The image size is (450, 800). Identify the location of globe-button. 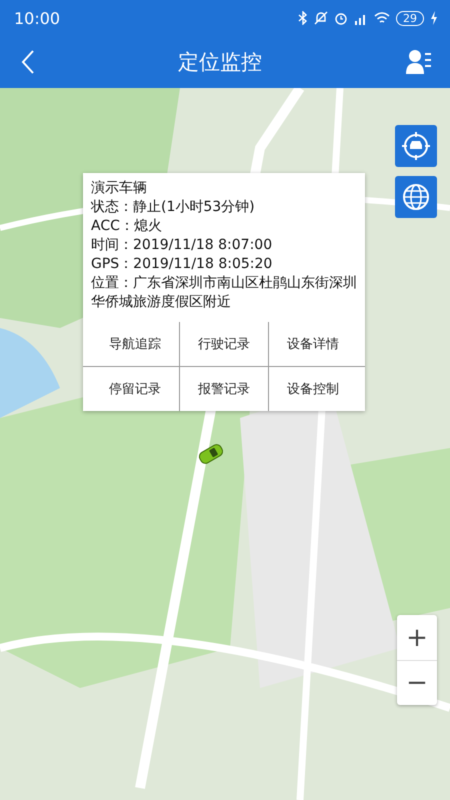
(416, 197).